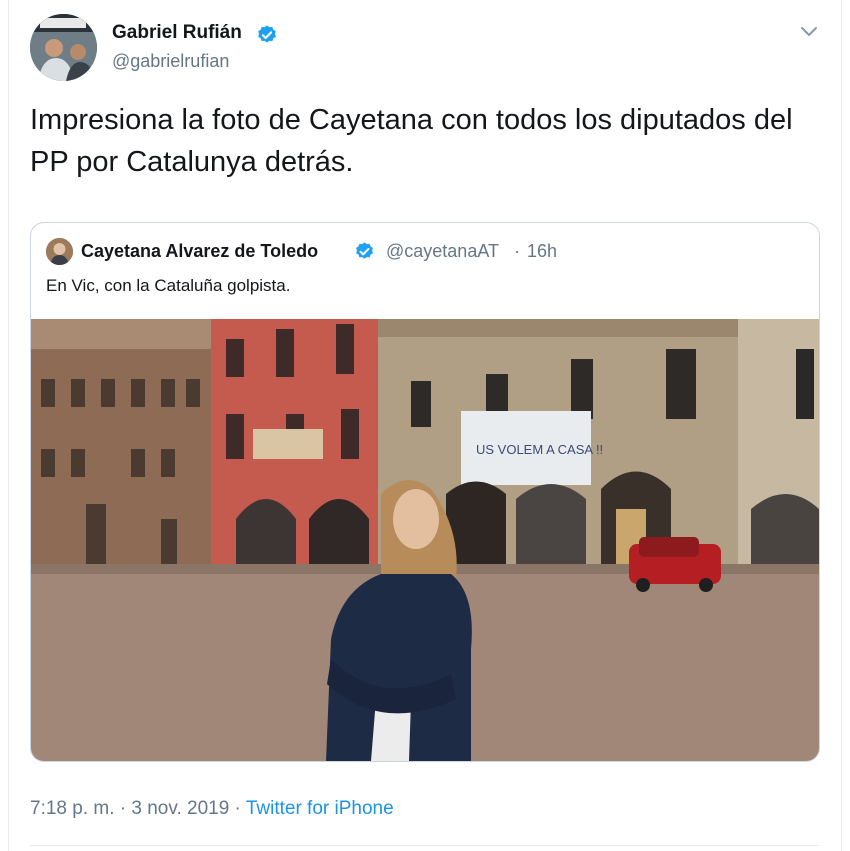 The width and height of the screenshot is (850, 851). I want to click on quoted-author-name: Cayetana Alvarez de Toledo, so click(200, 251).